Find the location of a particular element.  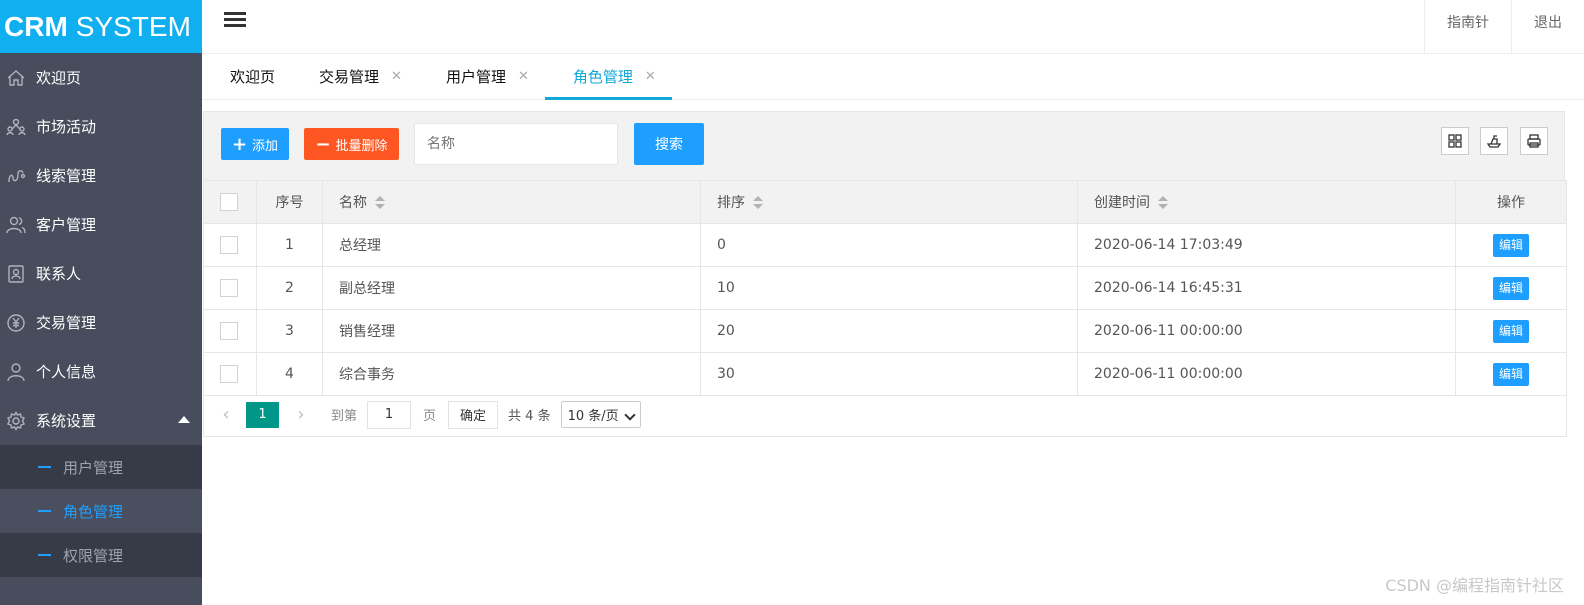

table-header-row: 序号 名称 排序 创建时间 操作 is located at coordinates (885, 202).